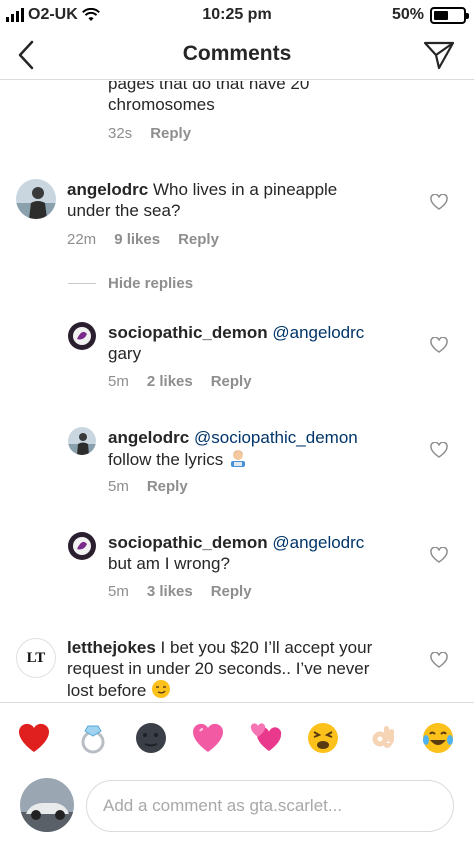  I want to click on reply-meta: 5m 3 likes Reply, so click(180, 591).